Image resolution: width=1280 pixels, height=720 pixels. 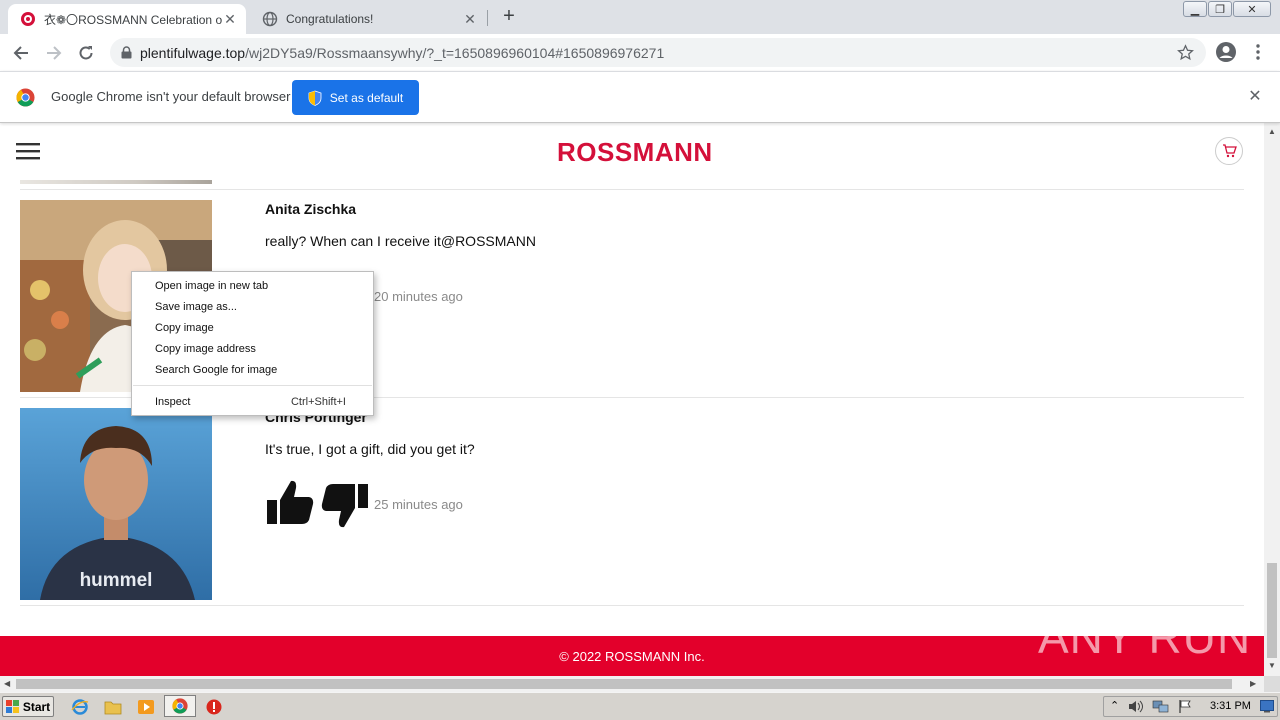 What do you see at coordinates (509, 17) in the screenshot?
I see `new-tab-icon: +` at bounding box center [509, 17].